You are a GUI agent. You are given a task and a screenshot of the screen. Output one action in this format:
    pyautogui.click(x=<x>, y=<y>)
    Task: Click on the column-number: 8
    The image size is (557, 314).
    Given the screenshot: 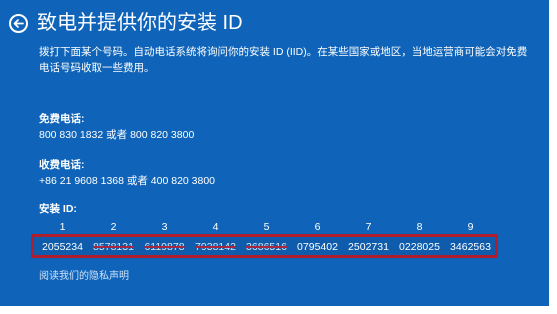 What is the action you would take?
    pyautogui.click(x=419, y=227)
    